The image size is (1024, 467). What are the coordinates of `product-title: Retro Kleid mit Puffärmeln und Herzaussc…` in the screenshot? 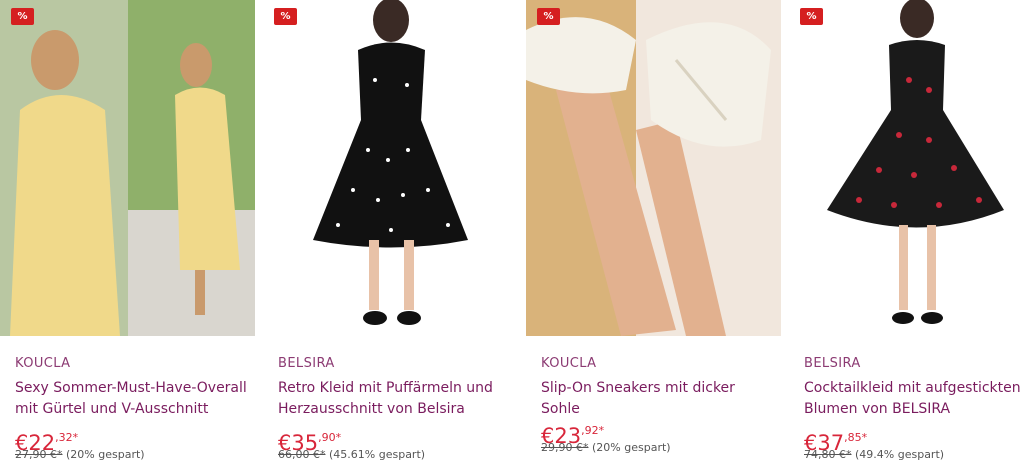 It's located at (395, 399).